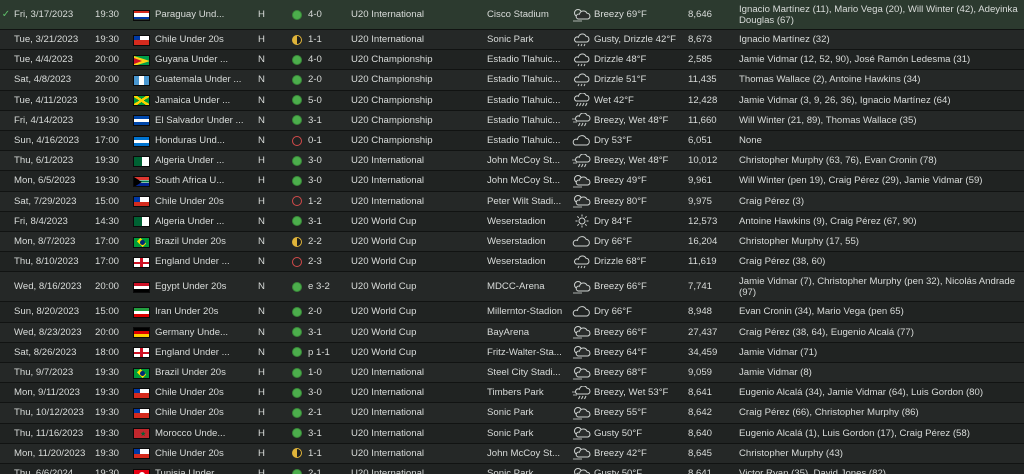  Describe the element at coordinates (328, 372) in the screenshot. I see `match-score: 1-0` at that location.